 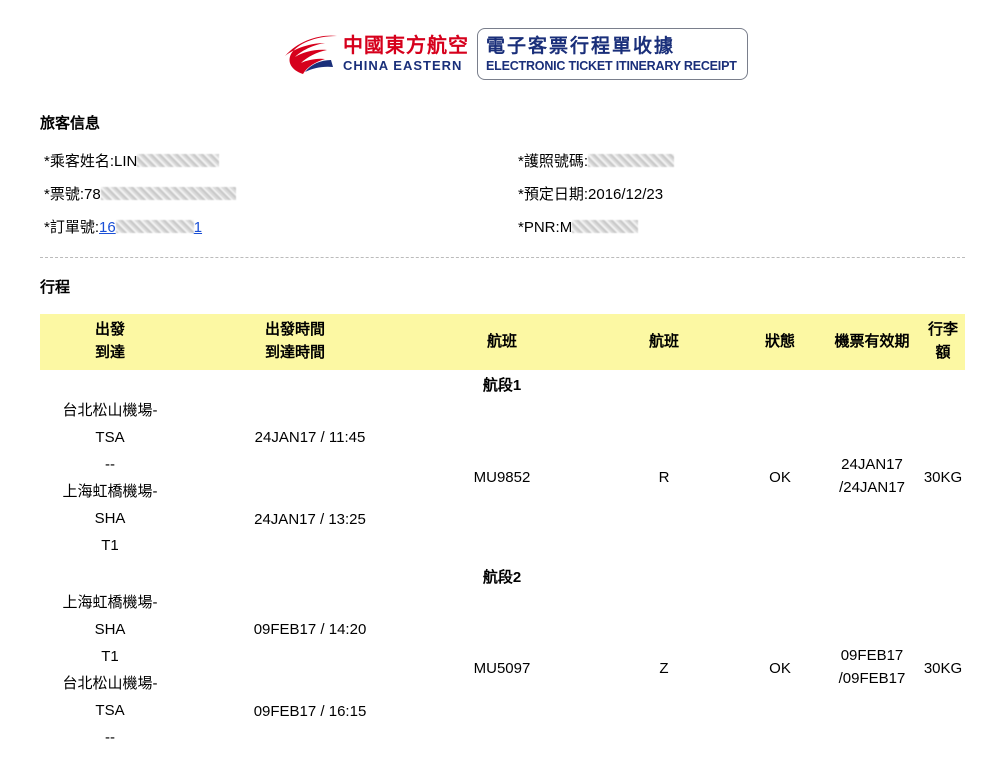 I want to click on order-number-label: *訂單號:, so click(x=72, y=227).